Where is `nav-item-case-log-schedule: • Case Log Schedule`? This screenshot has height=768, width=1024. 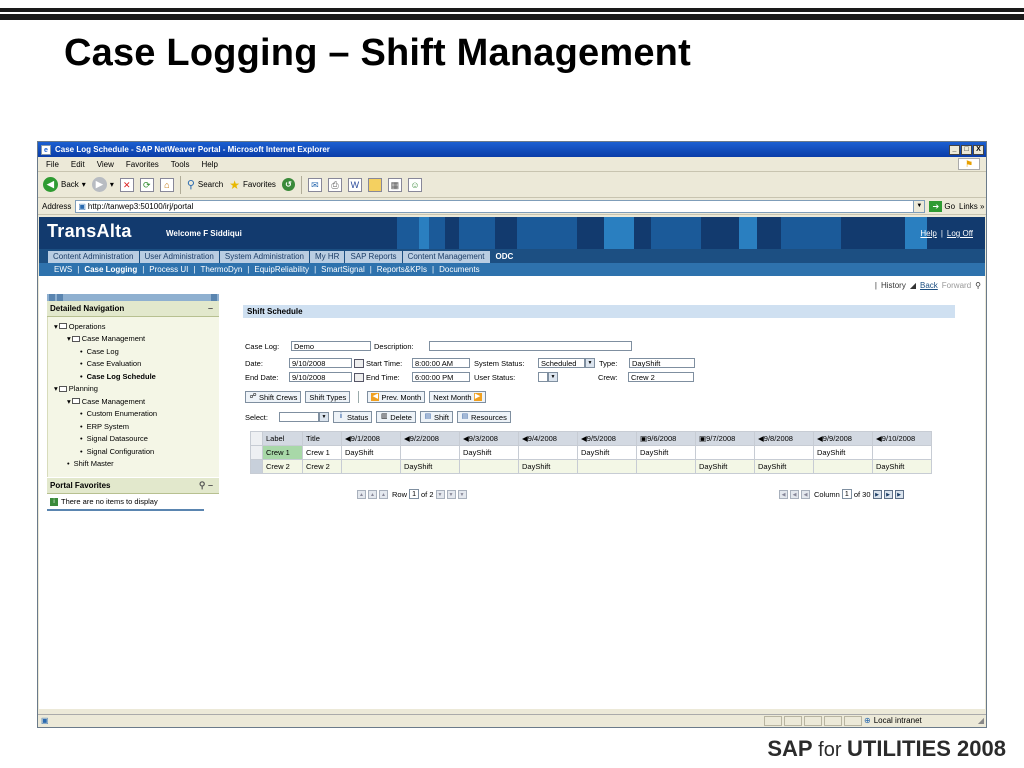 nav-item-case-log-schedule: • Case Log Schedule is located at coordinates (133, 376).